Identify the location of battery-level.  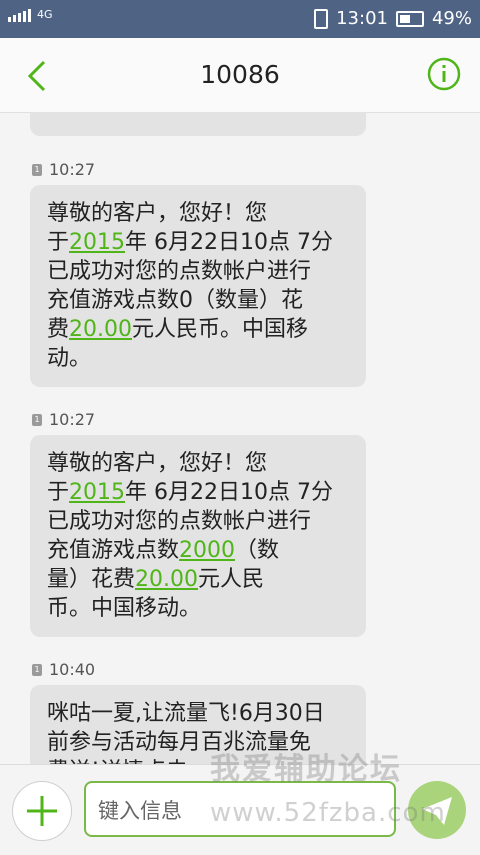
(404, 18).